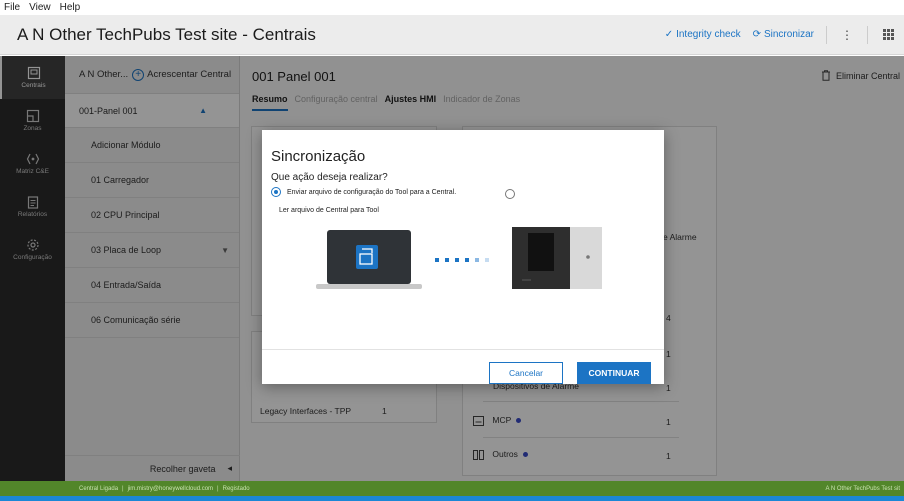  What do you see at coordinates (12, 7) in the screenshot?
I see `menu-file: File` at bounding box center [12, 7].